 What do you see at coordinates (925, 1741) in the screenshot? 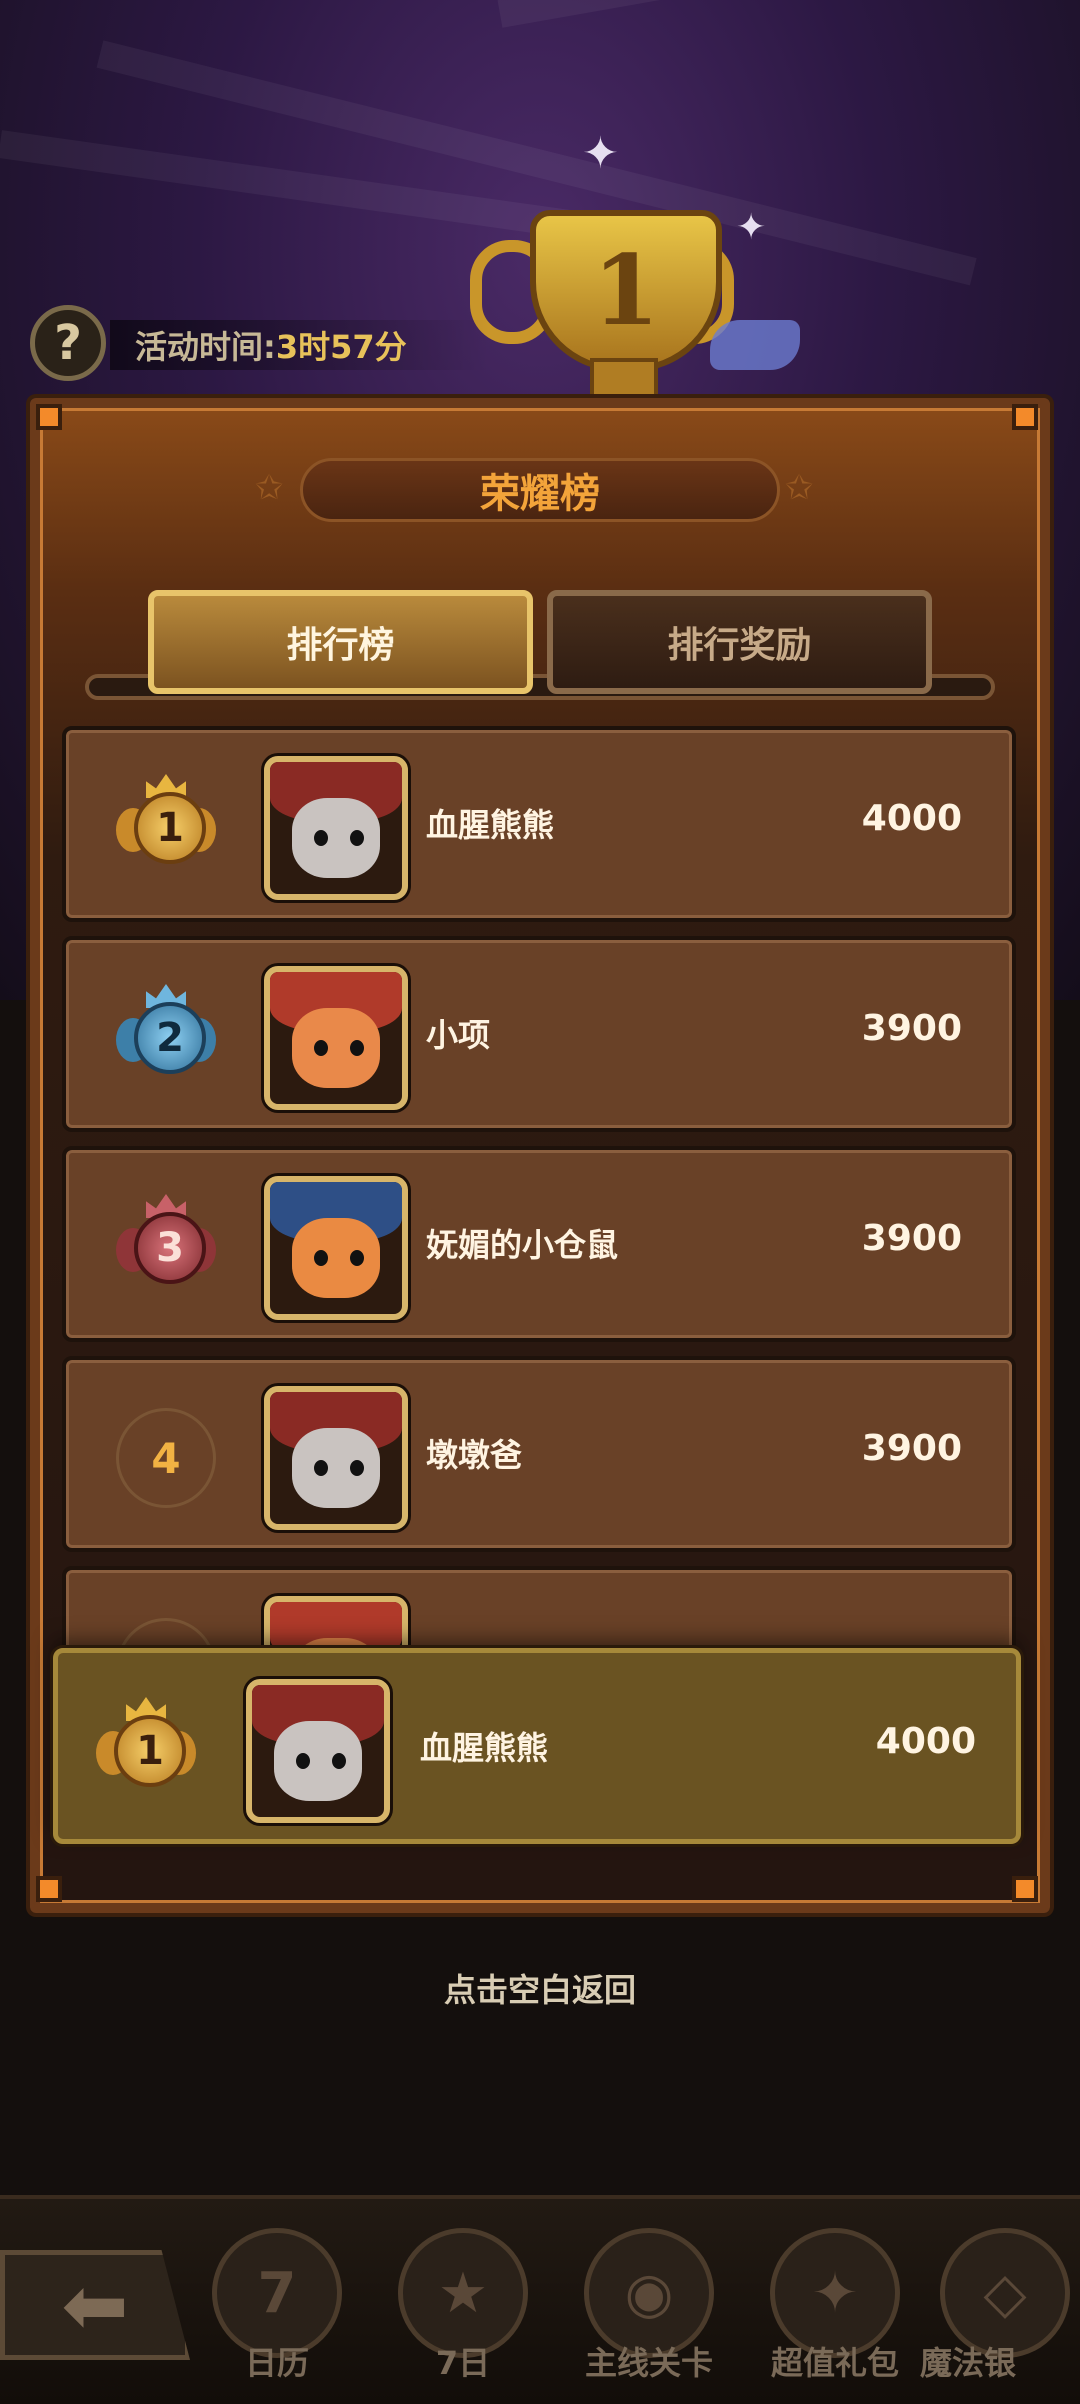
I see `my-player-score: 4000` at bounding box center [925, 1741].